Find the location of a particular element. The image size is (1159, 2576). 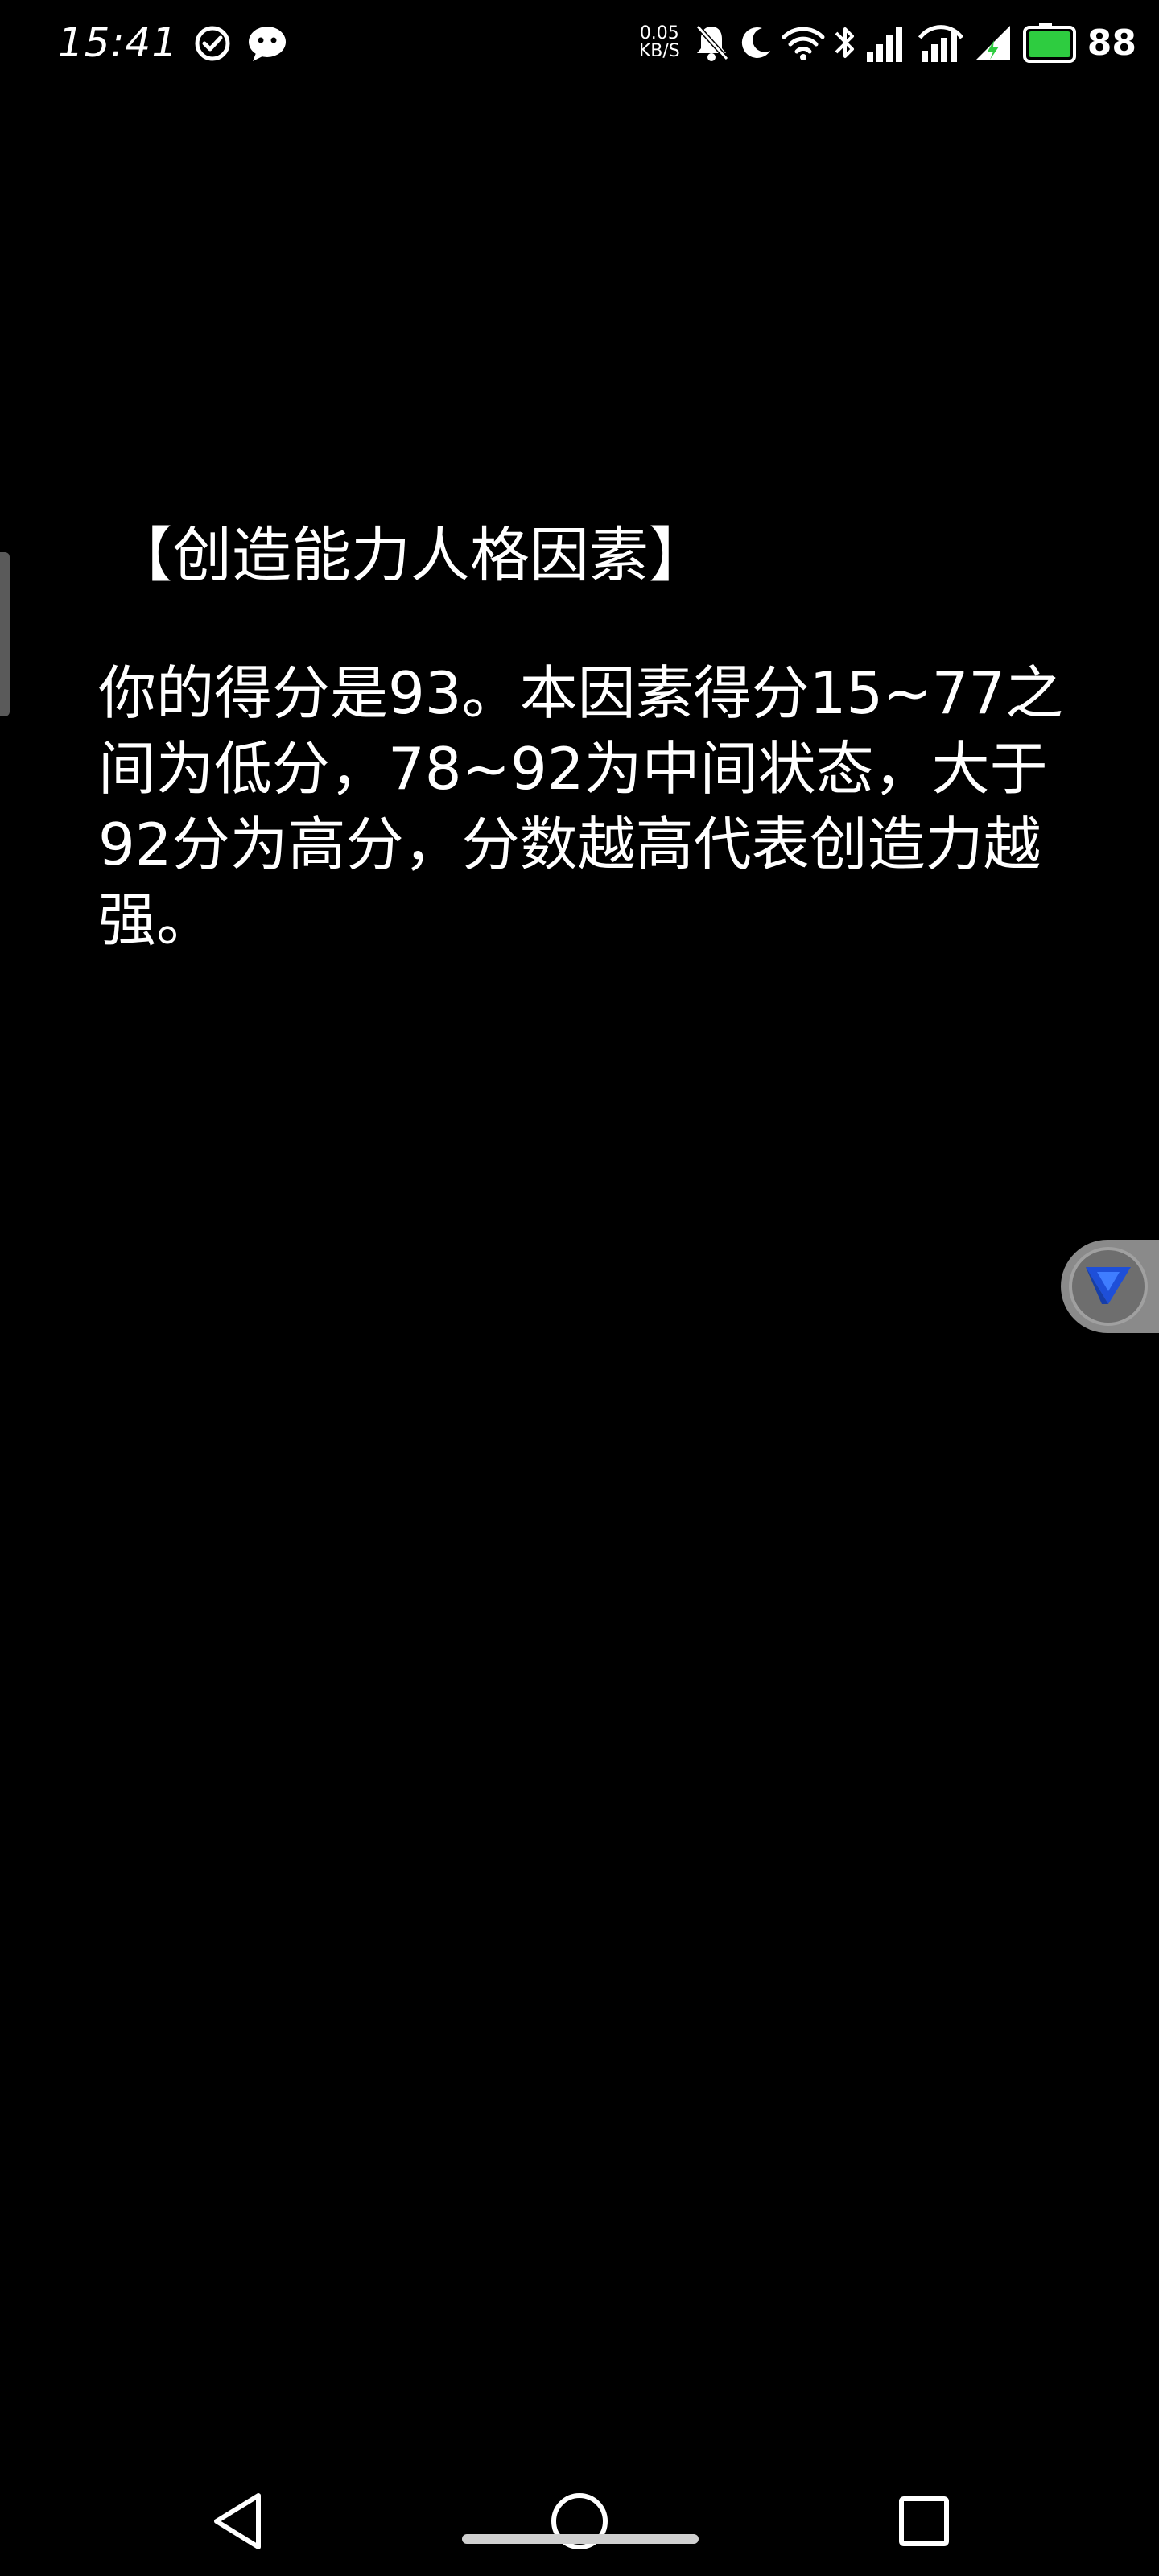

network-speed-unit: KB/S is located at coordinates (659, 51).